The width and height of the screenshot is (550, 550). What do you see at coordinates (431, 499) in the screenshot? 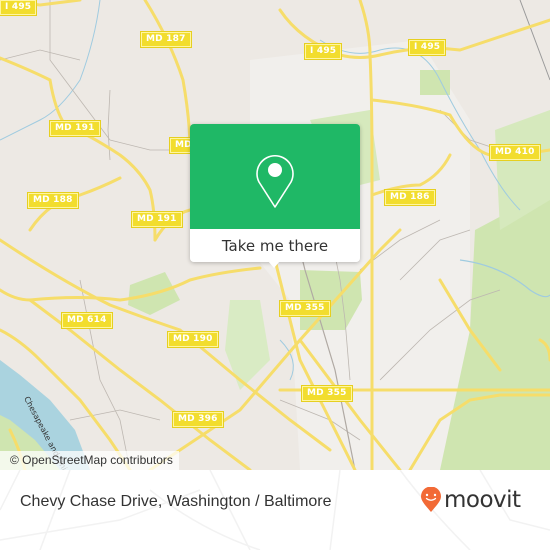
I see `moovit-pin-icon` at bounding box center [431, 499].